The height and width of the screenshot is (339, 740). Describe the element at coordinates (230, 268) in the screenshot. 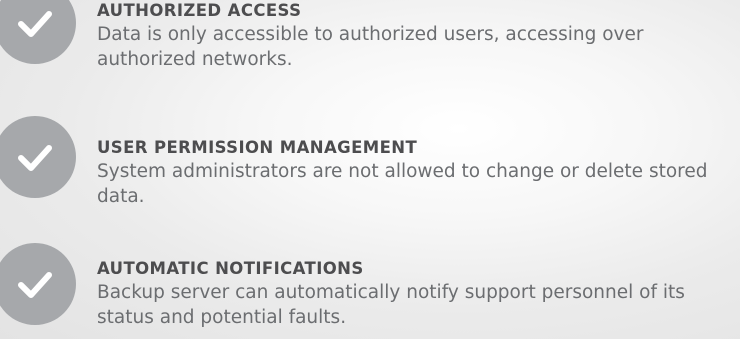

I see `feature-title: AUTOMATIC NOTIFICATIONS` at that location.